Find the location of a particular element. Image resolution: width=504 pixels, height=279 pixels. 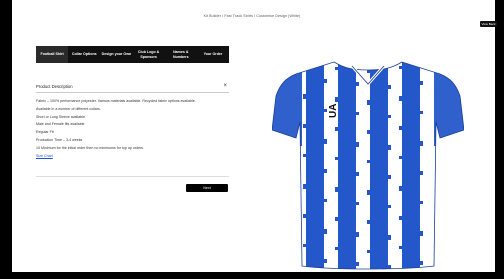

tab-football-shirt: Football Shirt is located at coordinates (52, 54).